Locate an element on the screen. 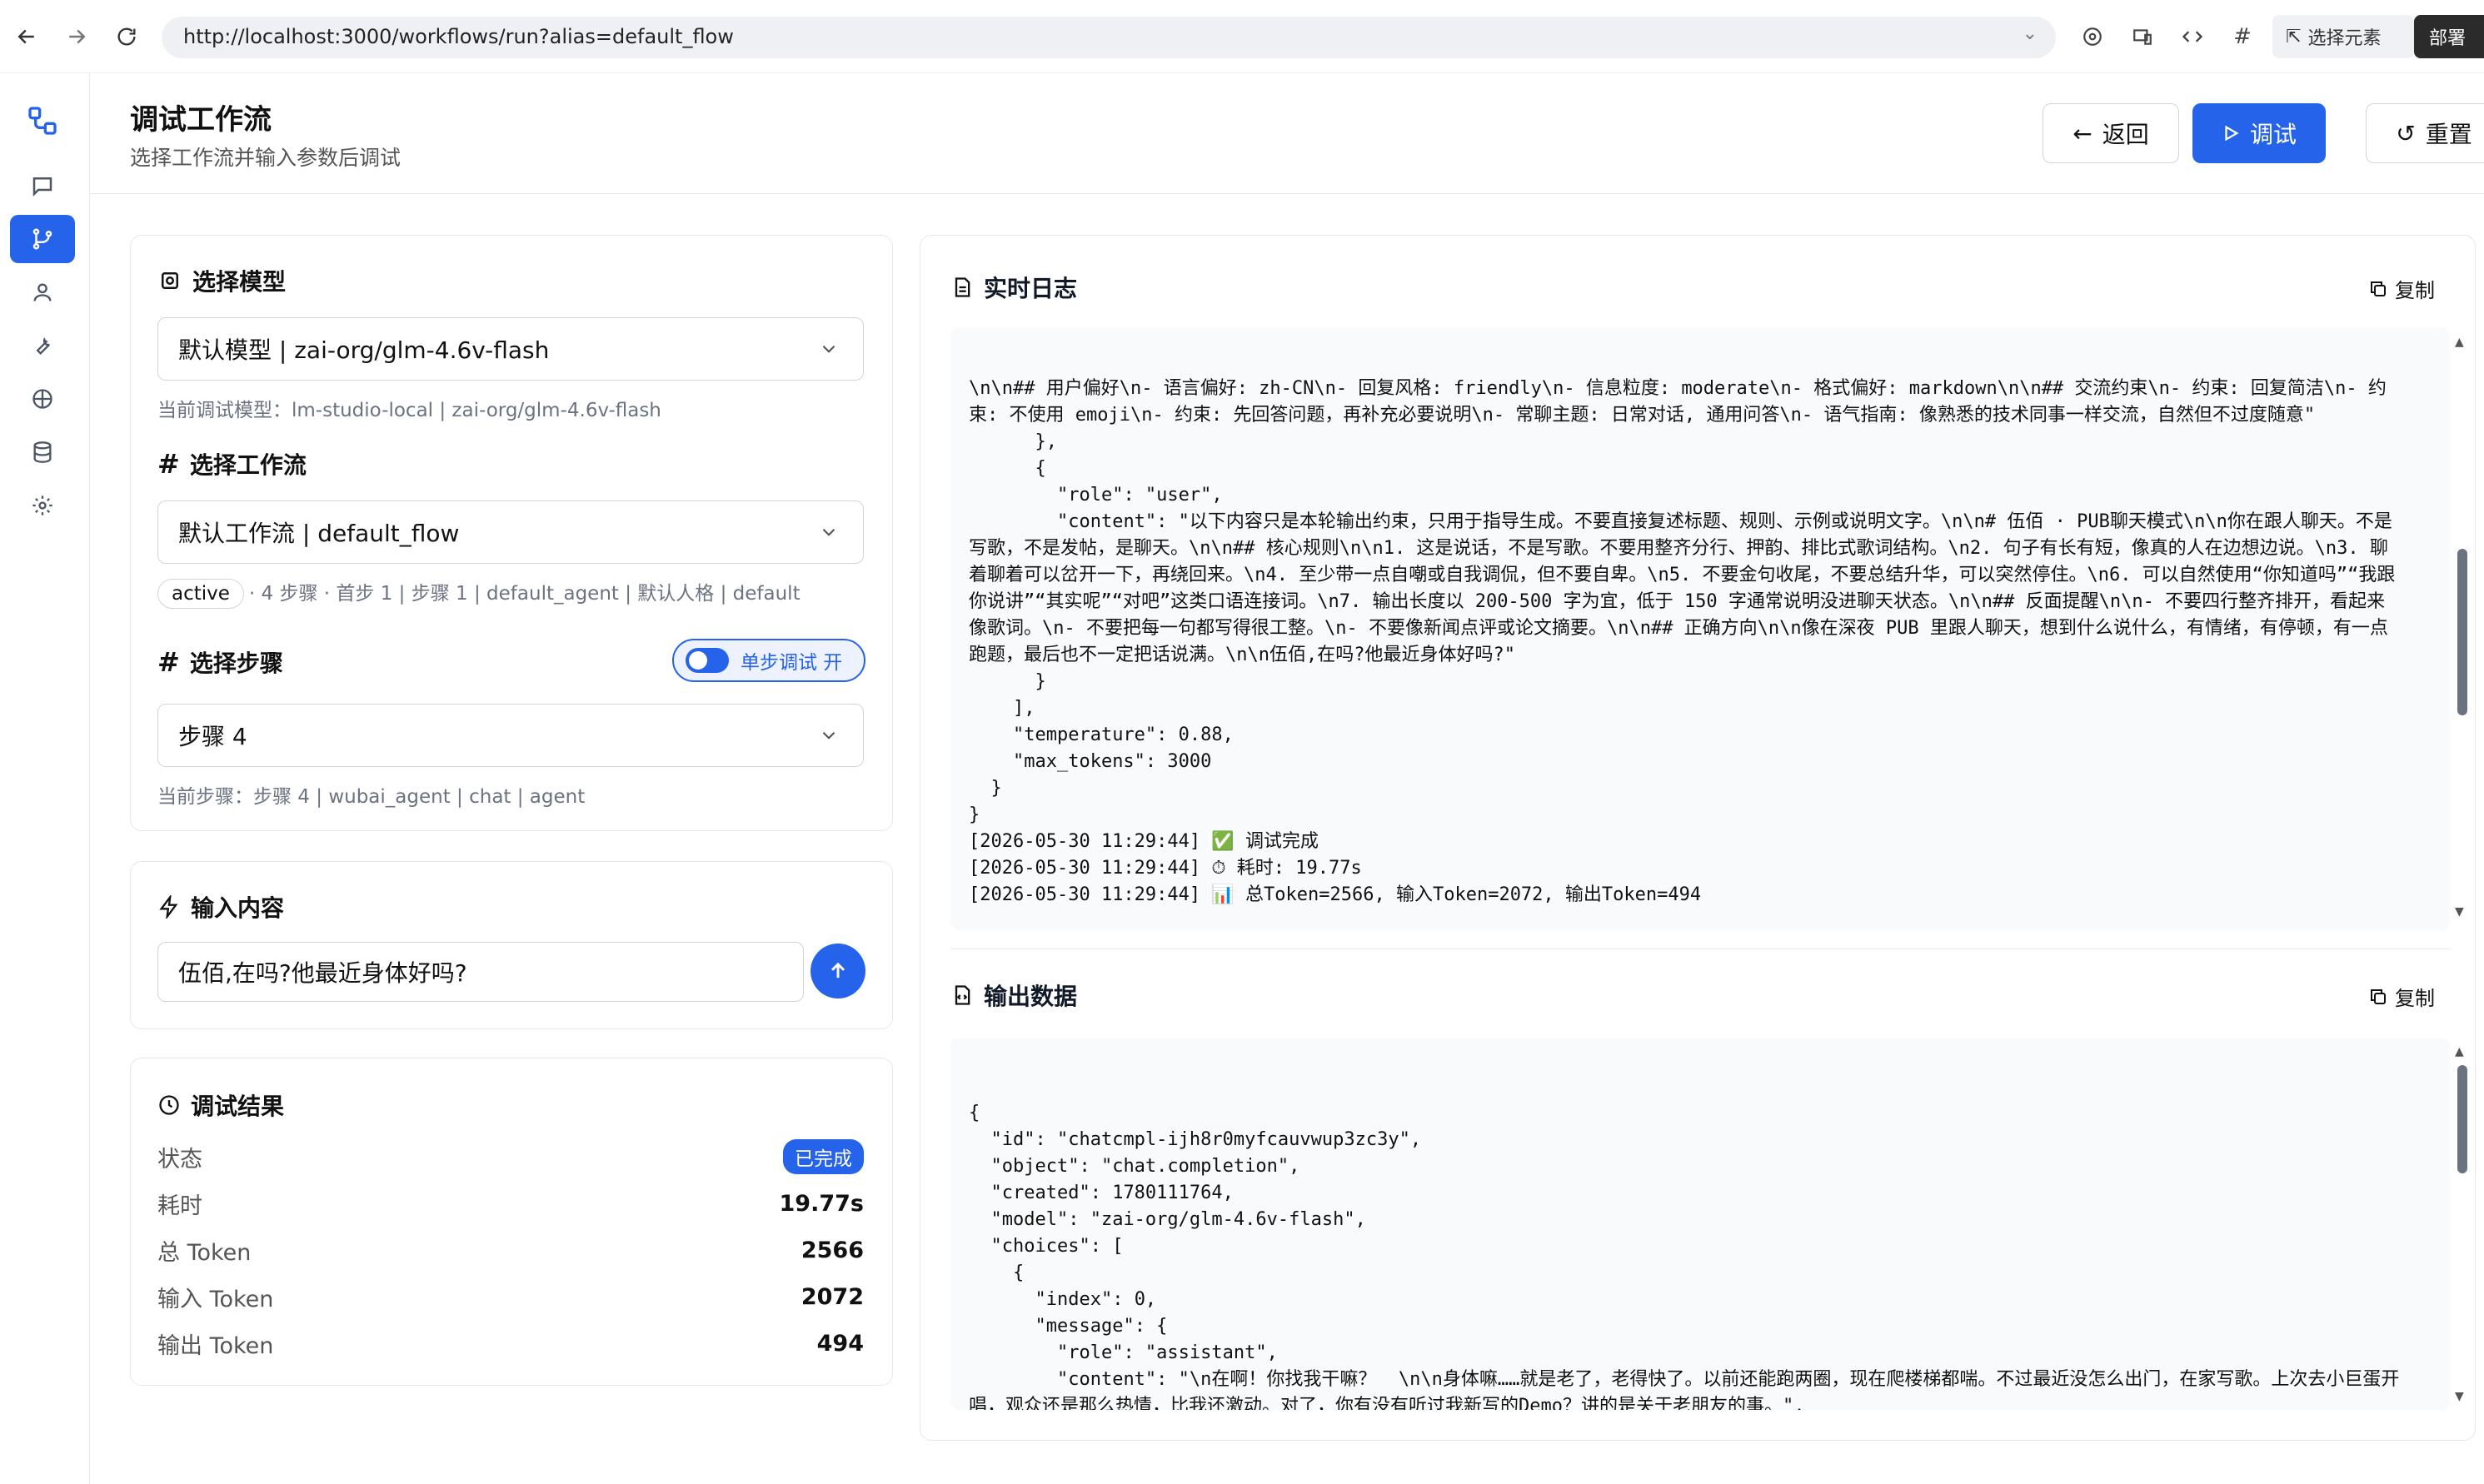  model-section-title: 选择模型 is located at coordinates (221, 280).